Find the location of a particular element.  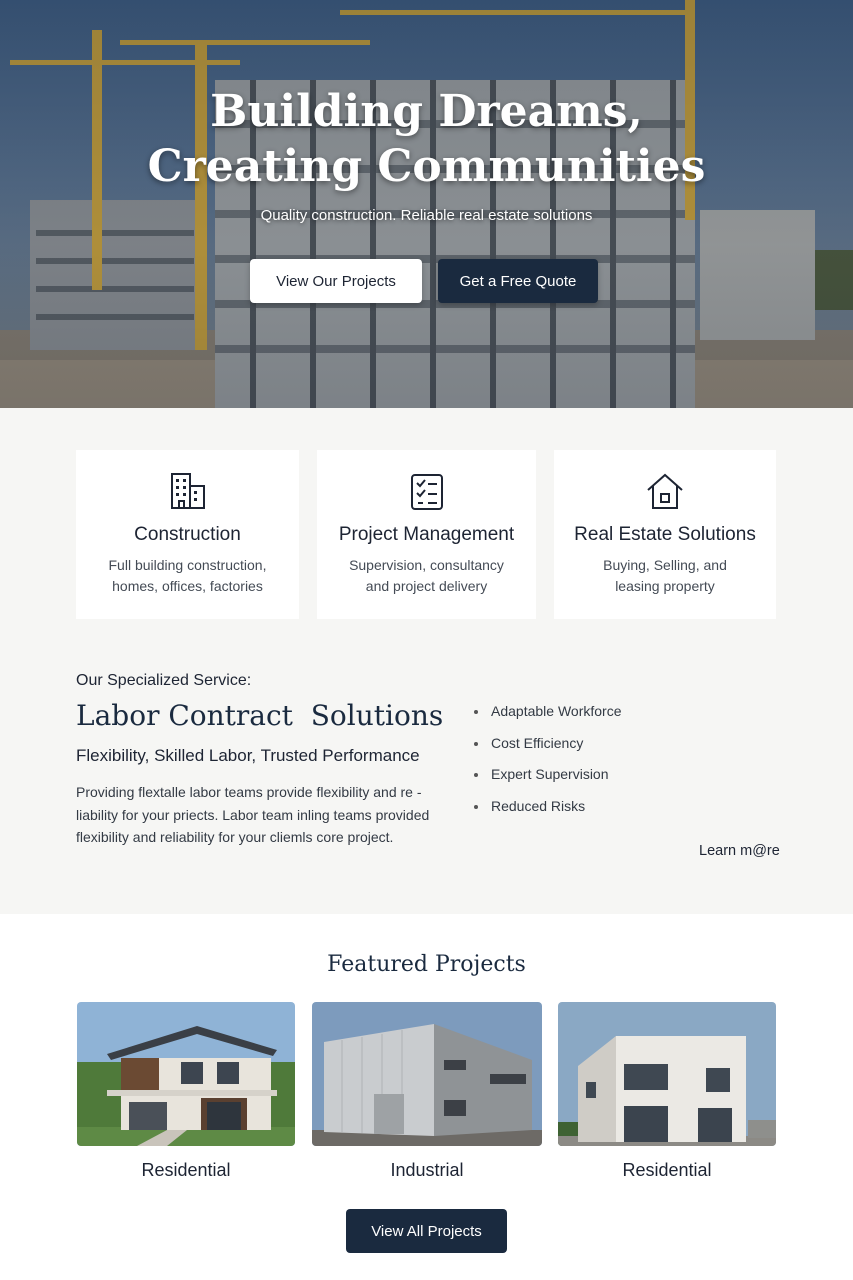

view-all-projects-button: View All Projects is located at coordinates (426, 1231).